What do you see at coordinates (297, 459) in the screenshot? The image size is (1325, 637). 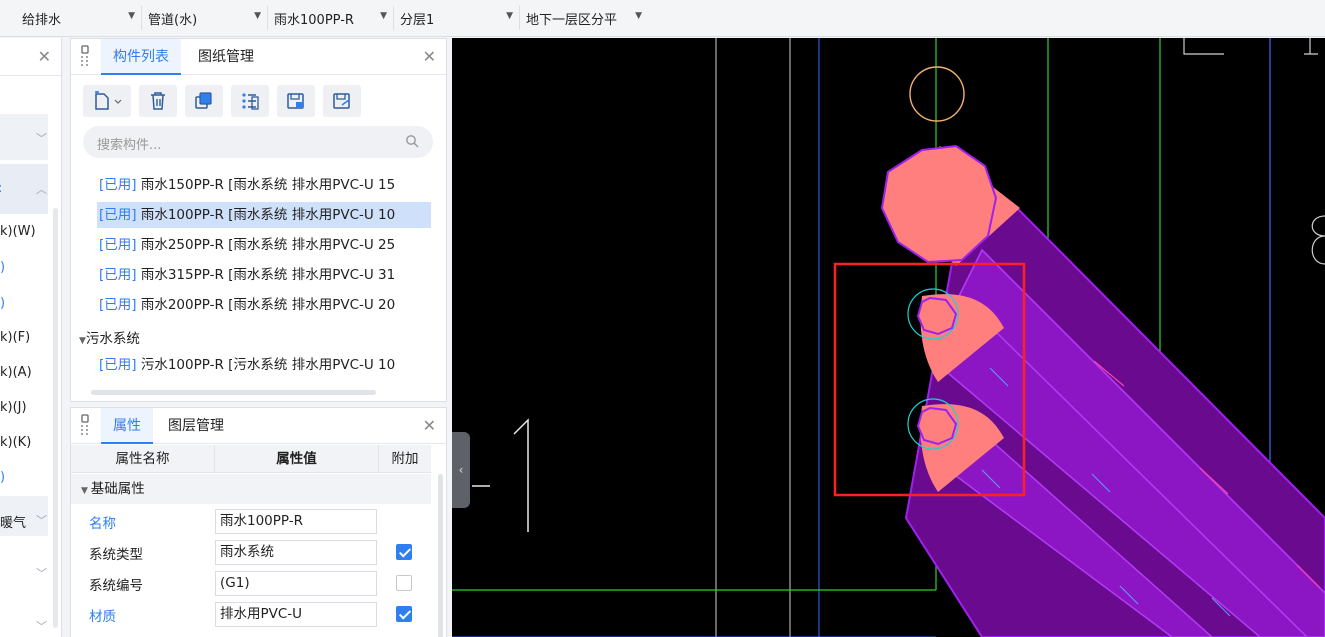 I see `column-header-value: 属性值` at bounding box center [297, 459].